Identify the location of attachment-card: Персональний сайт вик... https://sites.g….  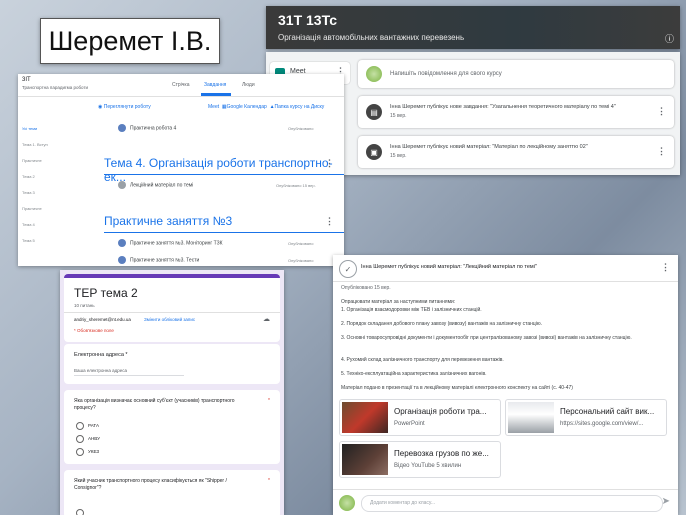
(586, 417).